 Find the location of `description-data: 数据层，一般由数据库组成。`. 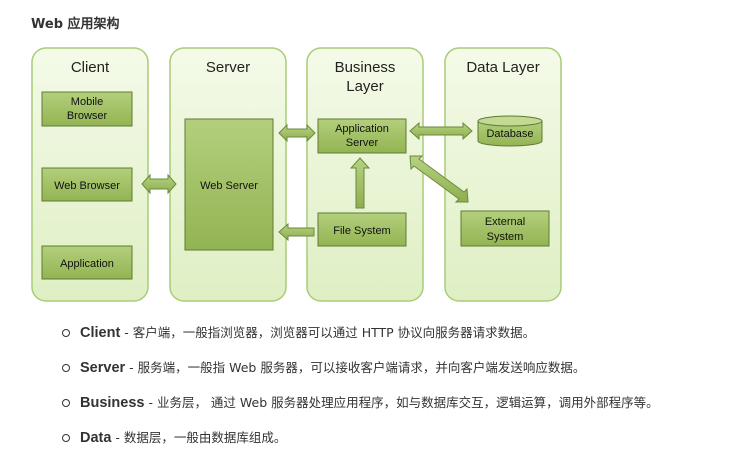

description-data: 数据层，一般由数据库组成。 is located at coordinates (205, 437).